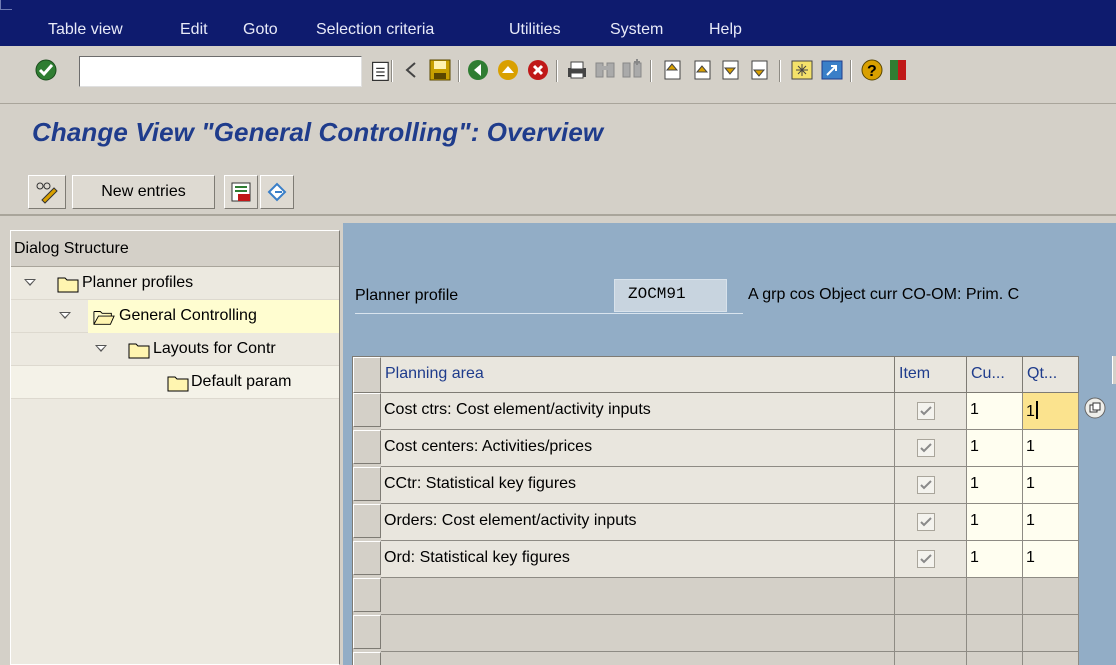 Image resolution: width=1116 pixels, height=665 pixels. I want to click on generate-shortcut-icon, so click(832, 70).